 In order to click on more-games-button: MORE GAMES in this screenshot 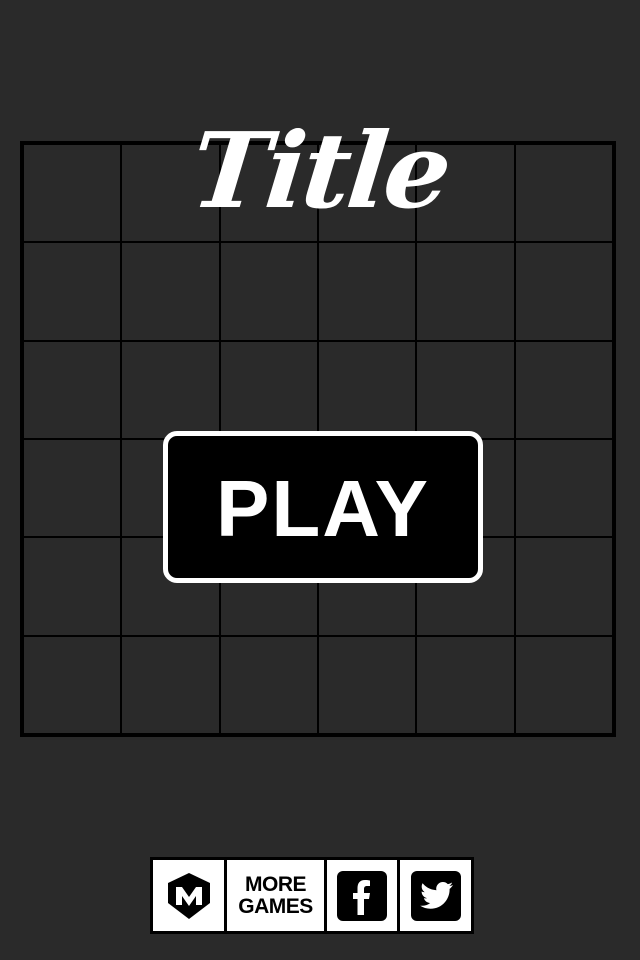, I will do `click(275, 895)`.